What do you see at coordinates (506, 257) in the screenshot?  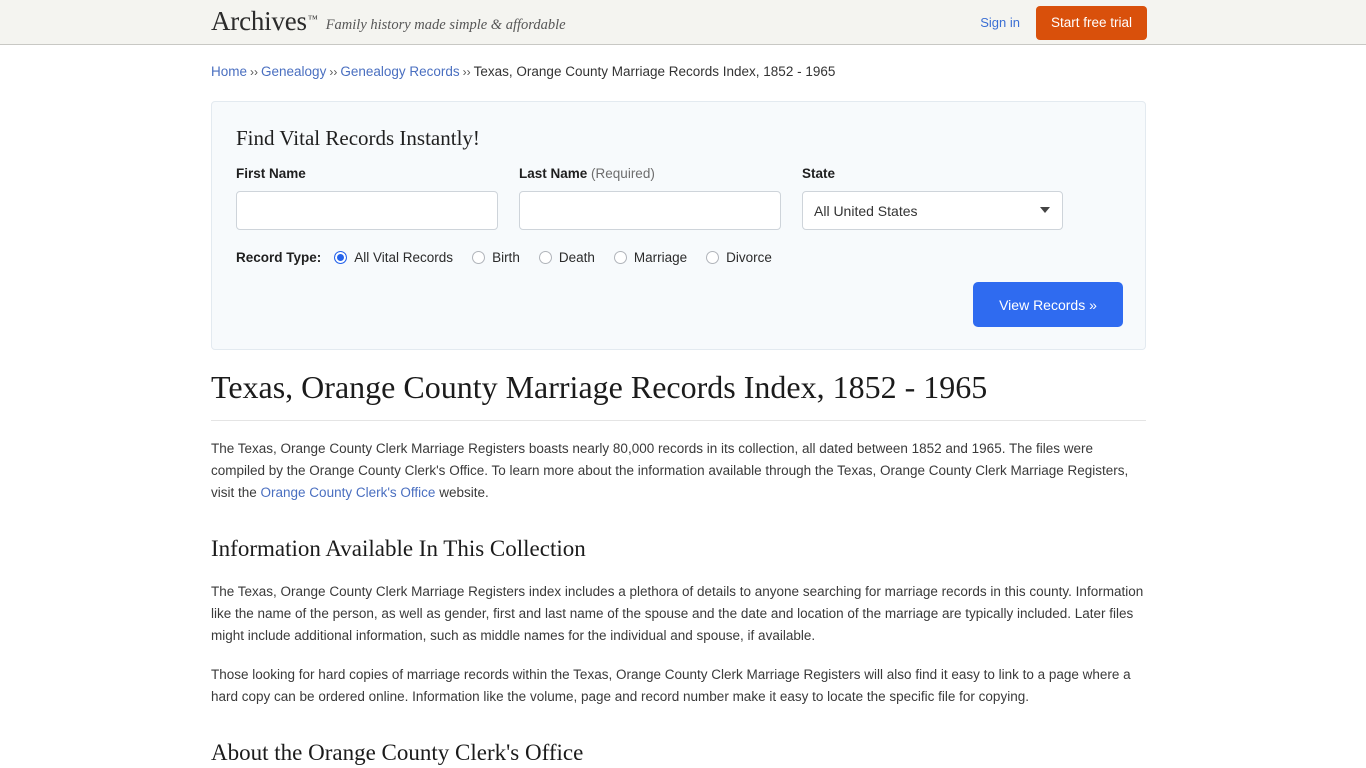 I see `record-type-option-label: Birth` at bounding box center [506, 257].